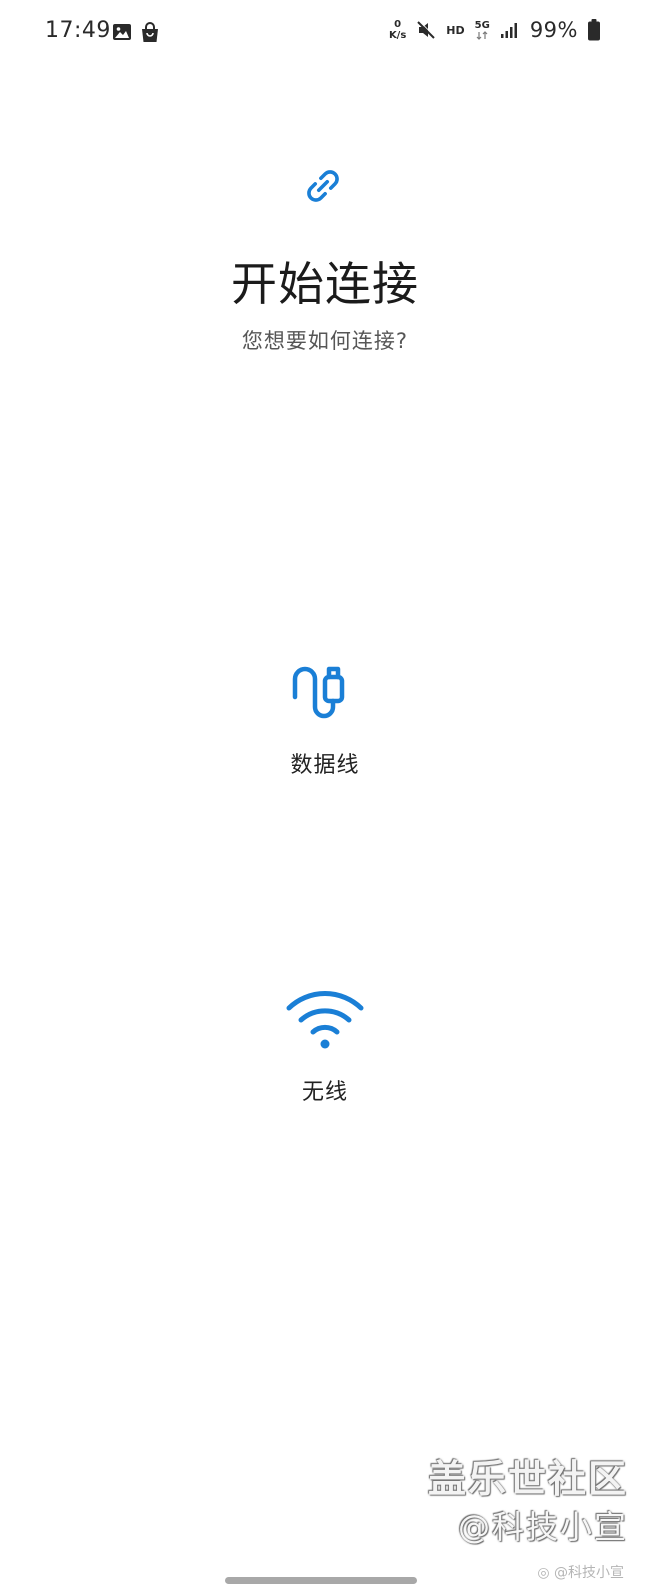 Image resolution: width=650 pixels, height=1589 pixels. Describe the element at coordinates (325, 284) in the screenshot. I see `page-title: 开始连接` at that location.